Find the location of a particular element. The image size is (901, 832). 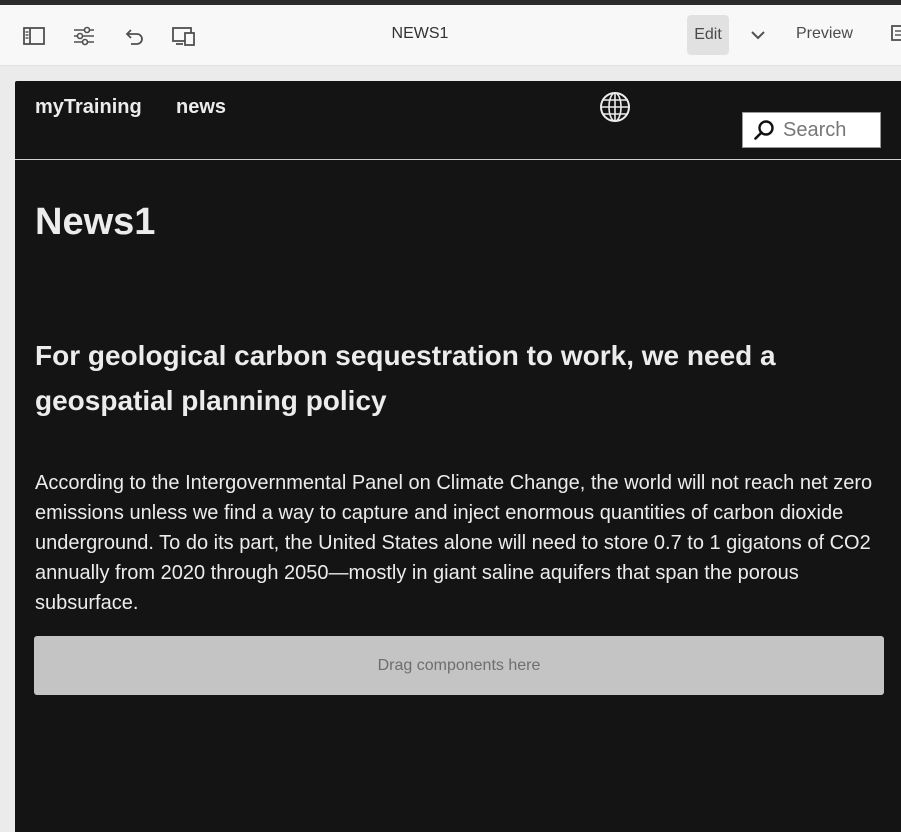

page-name: NEWS1 is located at coordinates (420, 33).